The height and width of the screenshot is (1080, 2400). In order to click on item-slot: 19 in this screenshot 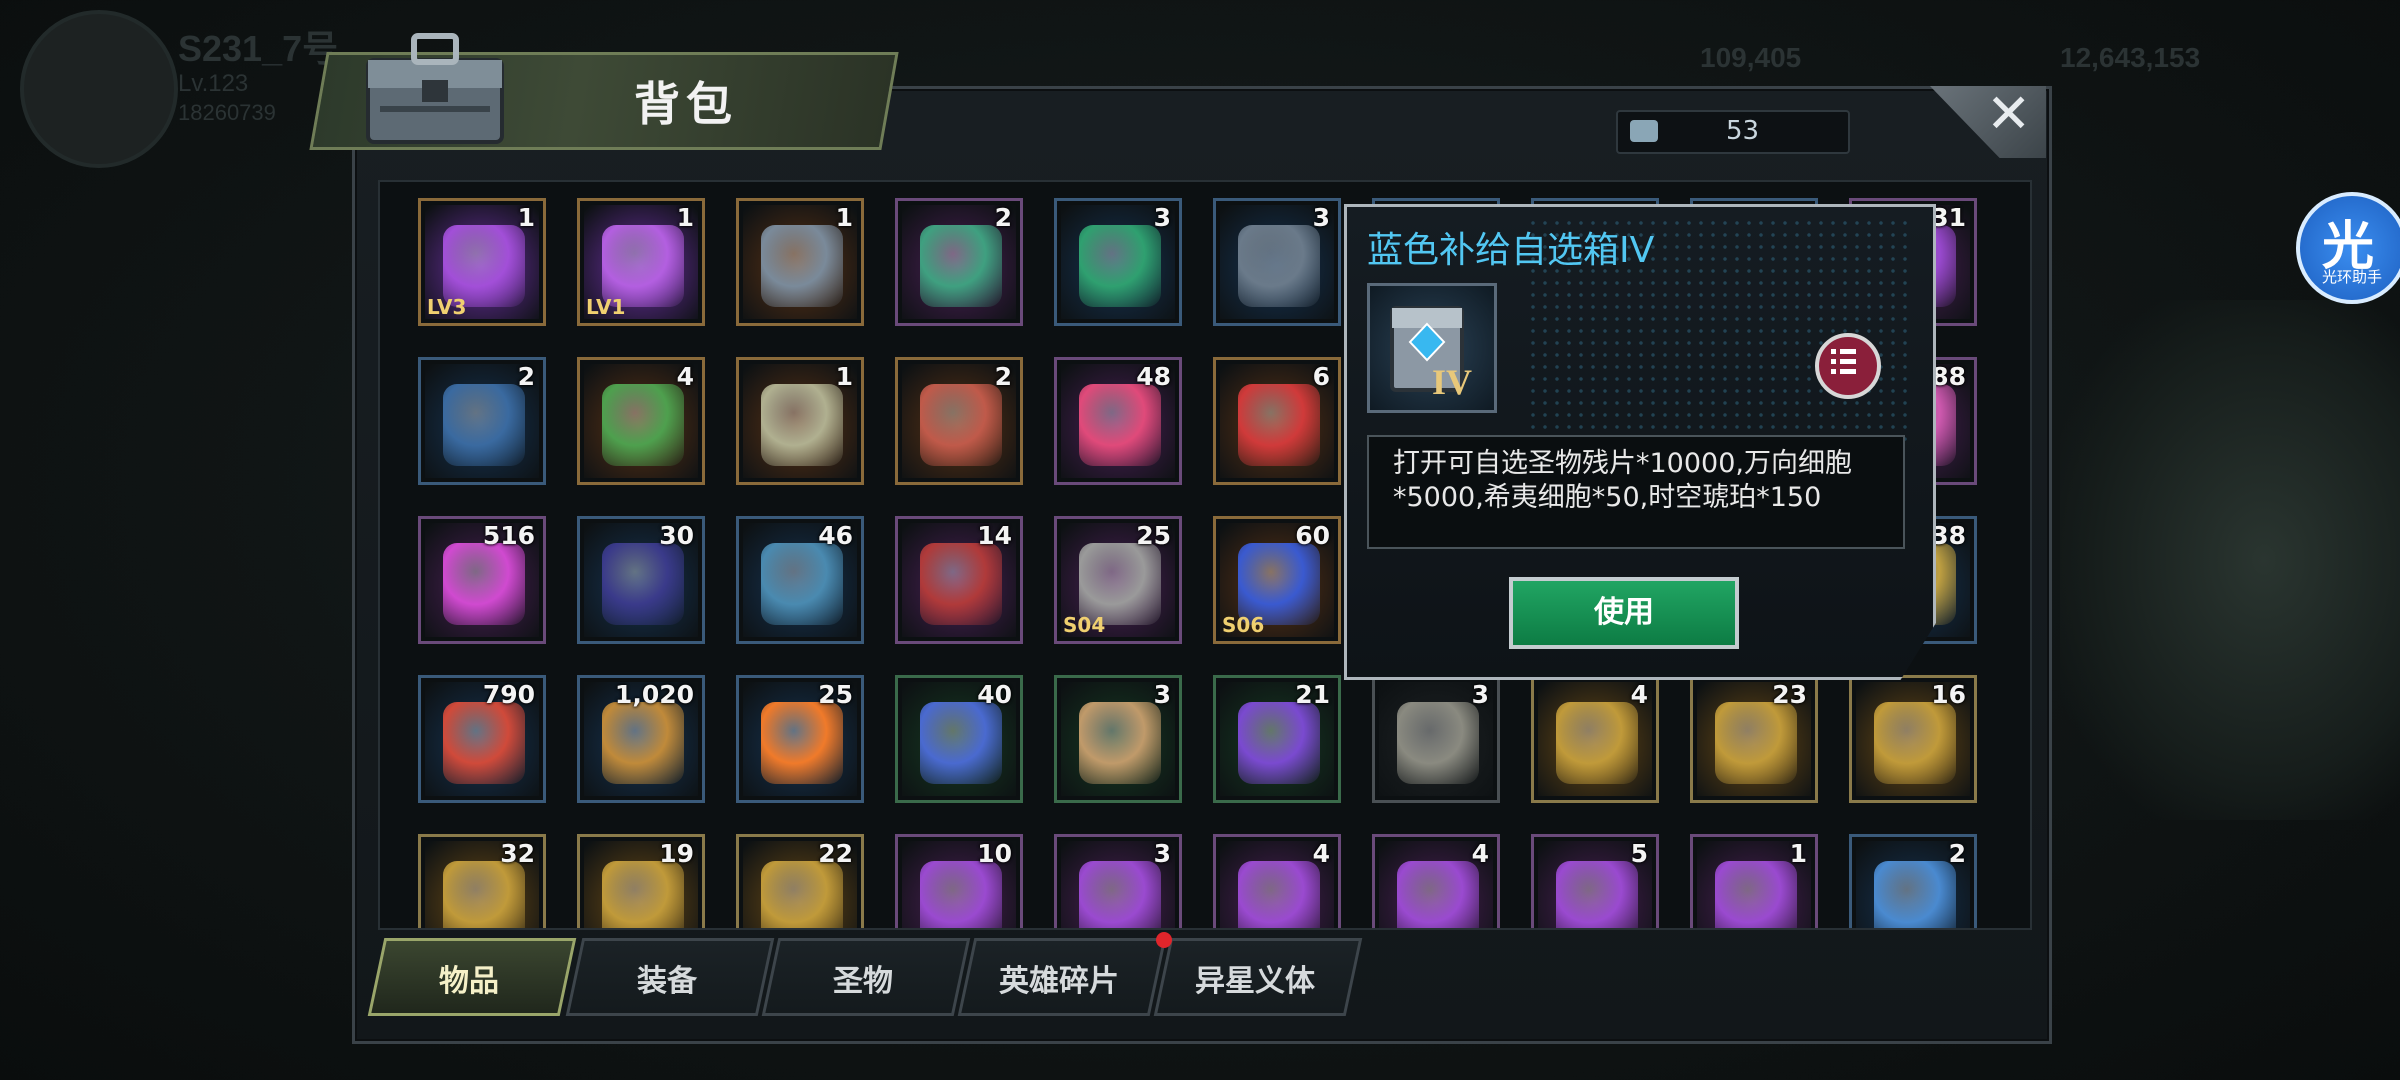, I will do `click(641, 881)`.